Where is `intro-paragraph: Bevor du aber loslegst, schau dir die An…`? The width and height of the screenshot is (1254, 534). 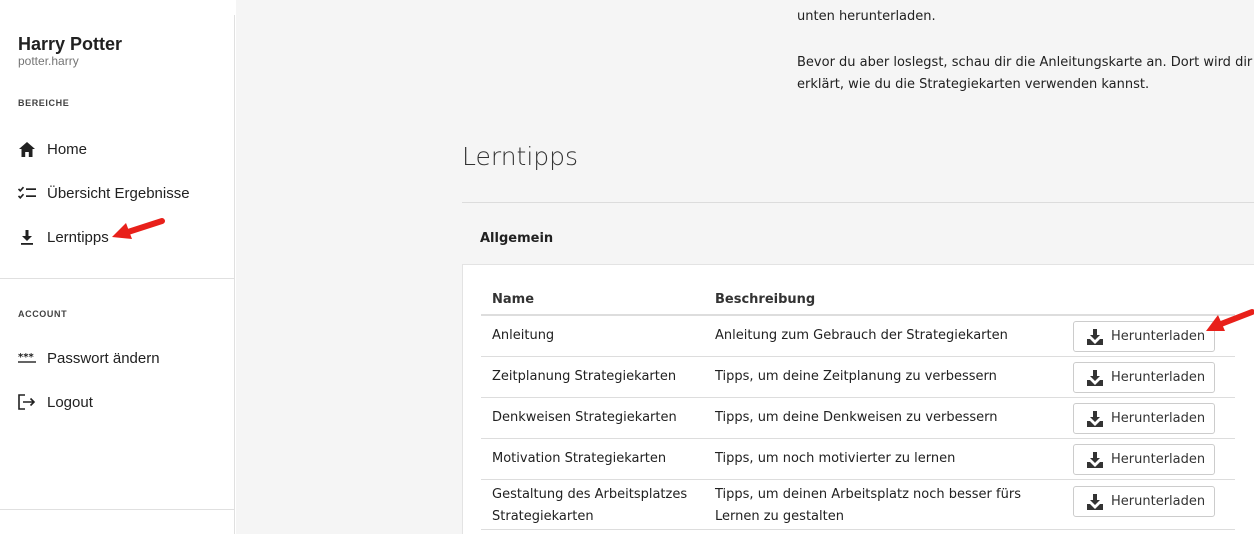 intro-paragraph: Bevor du aber loslegst, schau dir die An… is located at coordinates (1025, 73).